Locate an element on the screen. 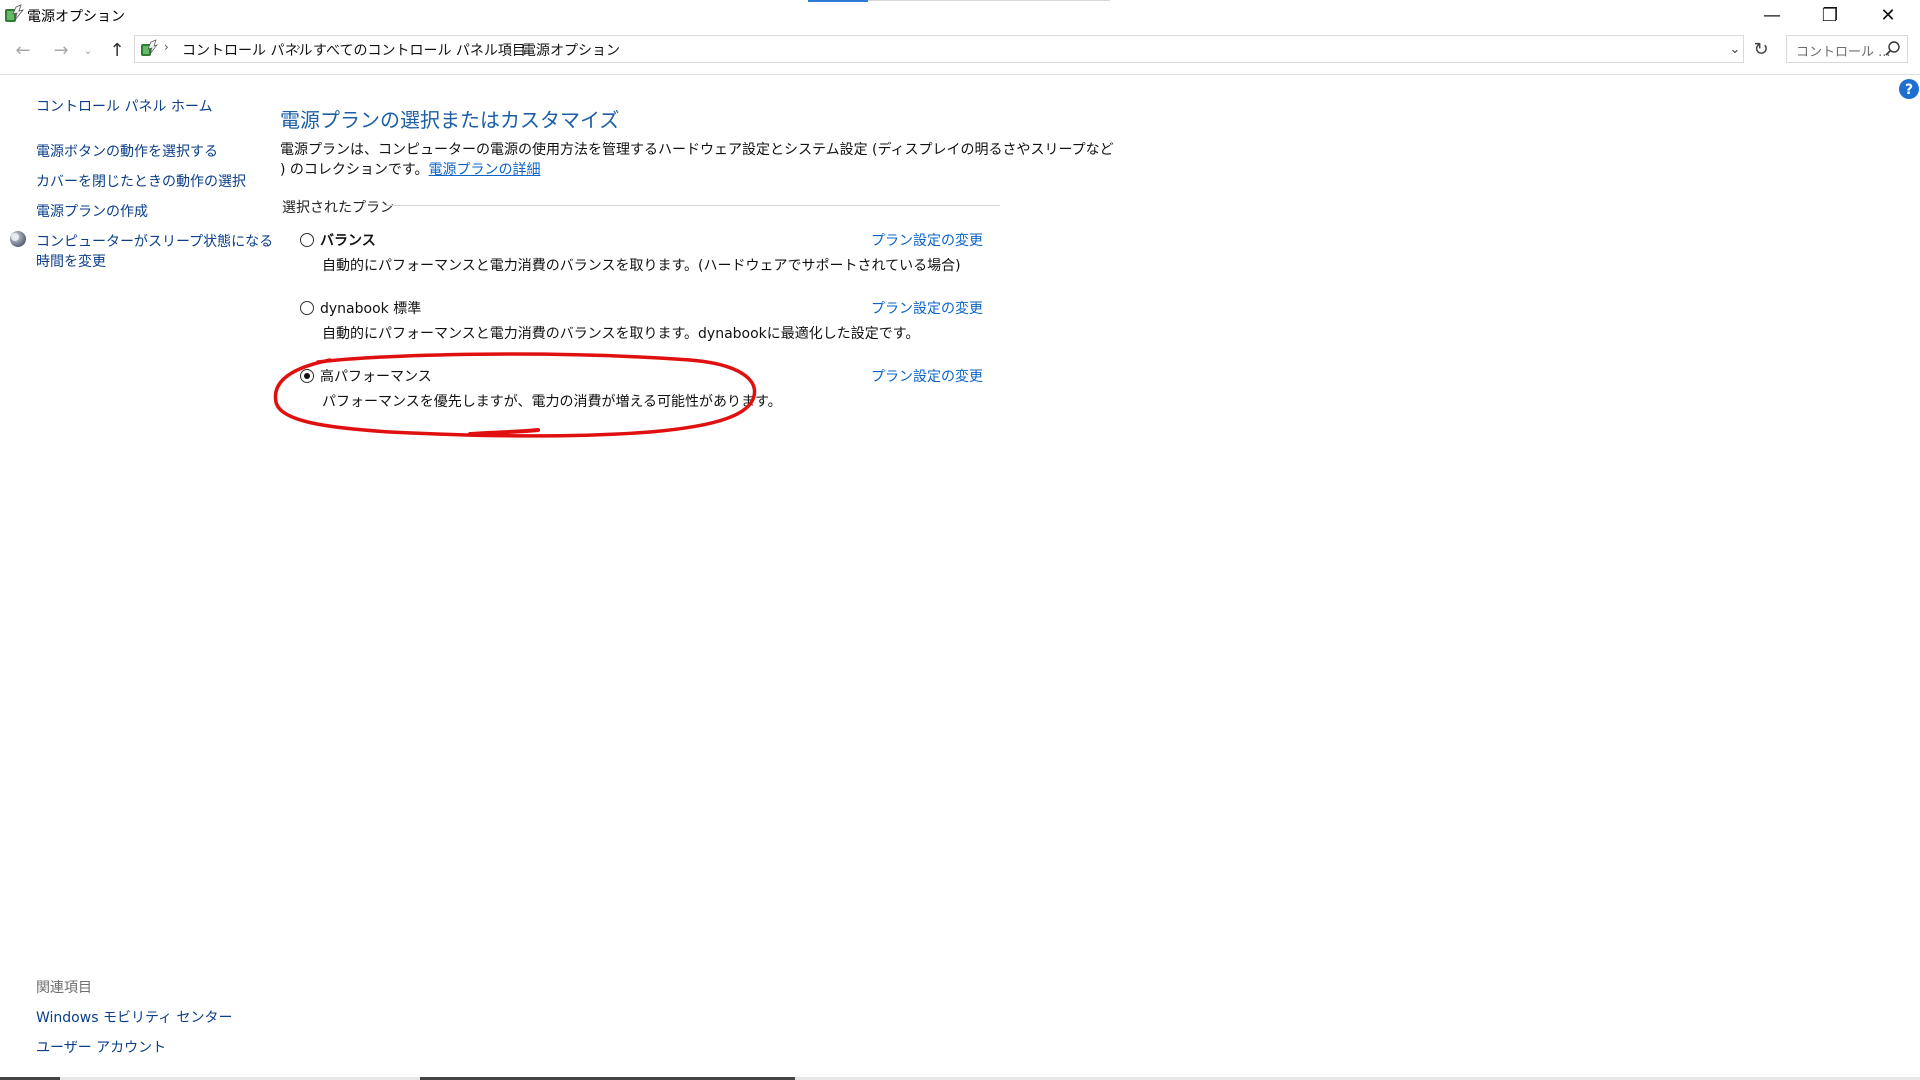  plan-high-performance-settings-link: プラン設定の変更 is located at coordinates (927, 376).